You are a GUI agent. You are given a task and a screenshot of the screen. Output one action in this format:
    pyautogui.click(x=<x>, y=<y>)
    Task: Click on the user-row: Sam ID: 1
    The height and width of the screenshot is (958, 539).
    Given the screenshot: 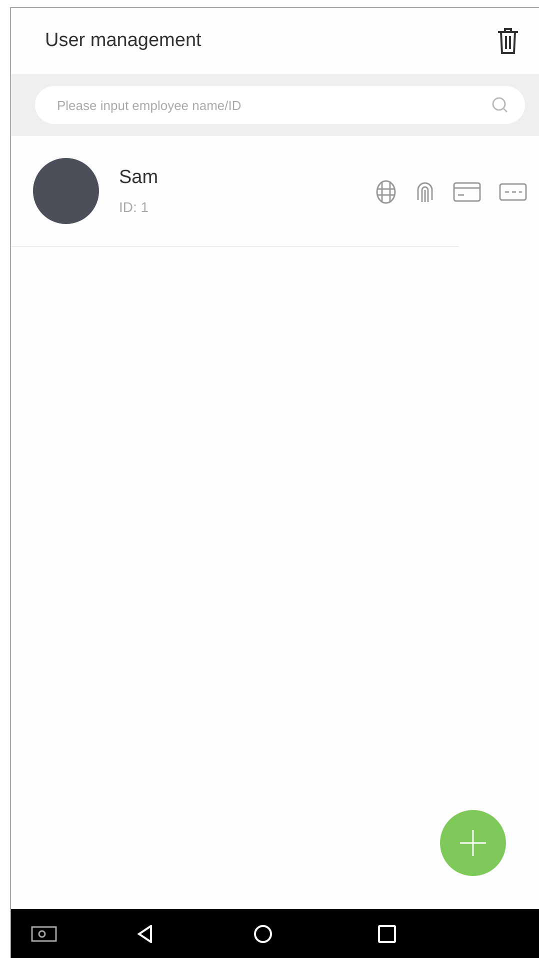 What is the action you would take?
    pyautogui.click(x=235, y=191)
    